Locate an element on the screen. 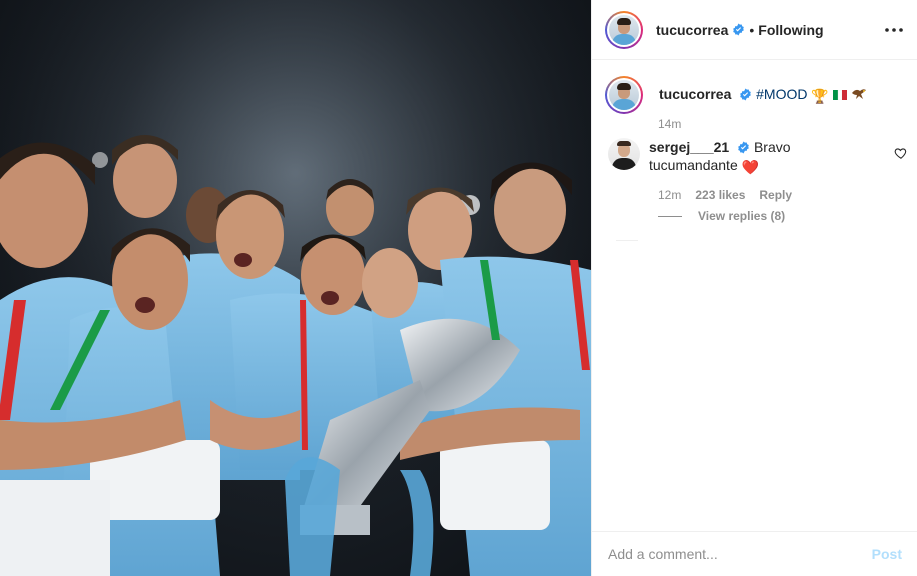  comment-likes-count: 223 likes is located at coordinates (720, 195).